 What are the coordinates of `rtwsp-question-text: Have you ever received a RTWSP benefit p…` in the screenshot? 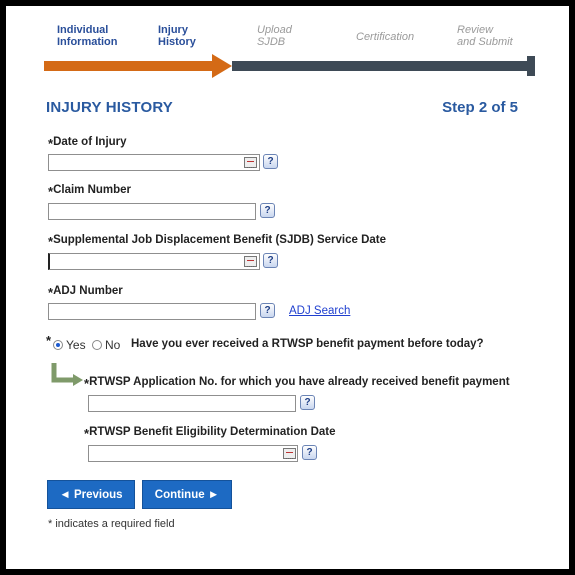 It's located at (307, 344).